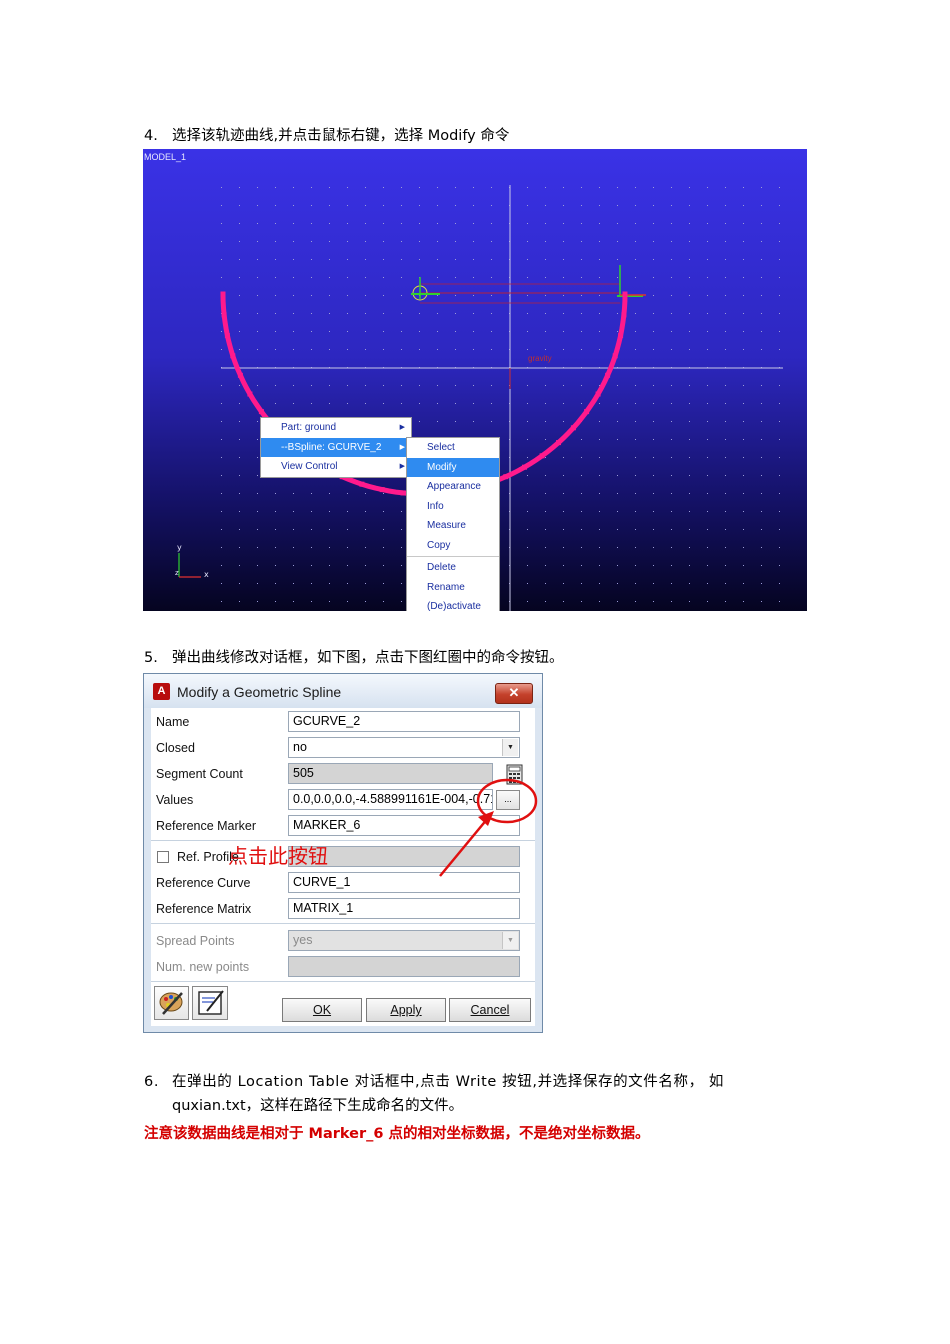 The image size is (950, 1344). What do you see at coordinates (453, 588) in the screenshot?
I see `submenu-item-rename: Rename` at bounding box center [453, 588].